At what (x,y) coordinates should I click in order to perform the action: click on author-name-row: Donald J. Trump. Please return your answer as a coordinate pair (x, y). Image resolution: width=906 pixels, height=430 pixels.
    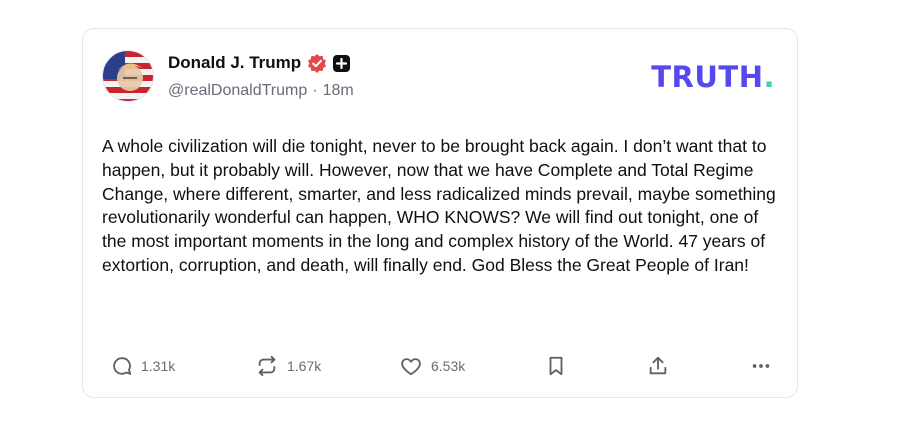
    Looking at the image, I should click on (259, 63).